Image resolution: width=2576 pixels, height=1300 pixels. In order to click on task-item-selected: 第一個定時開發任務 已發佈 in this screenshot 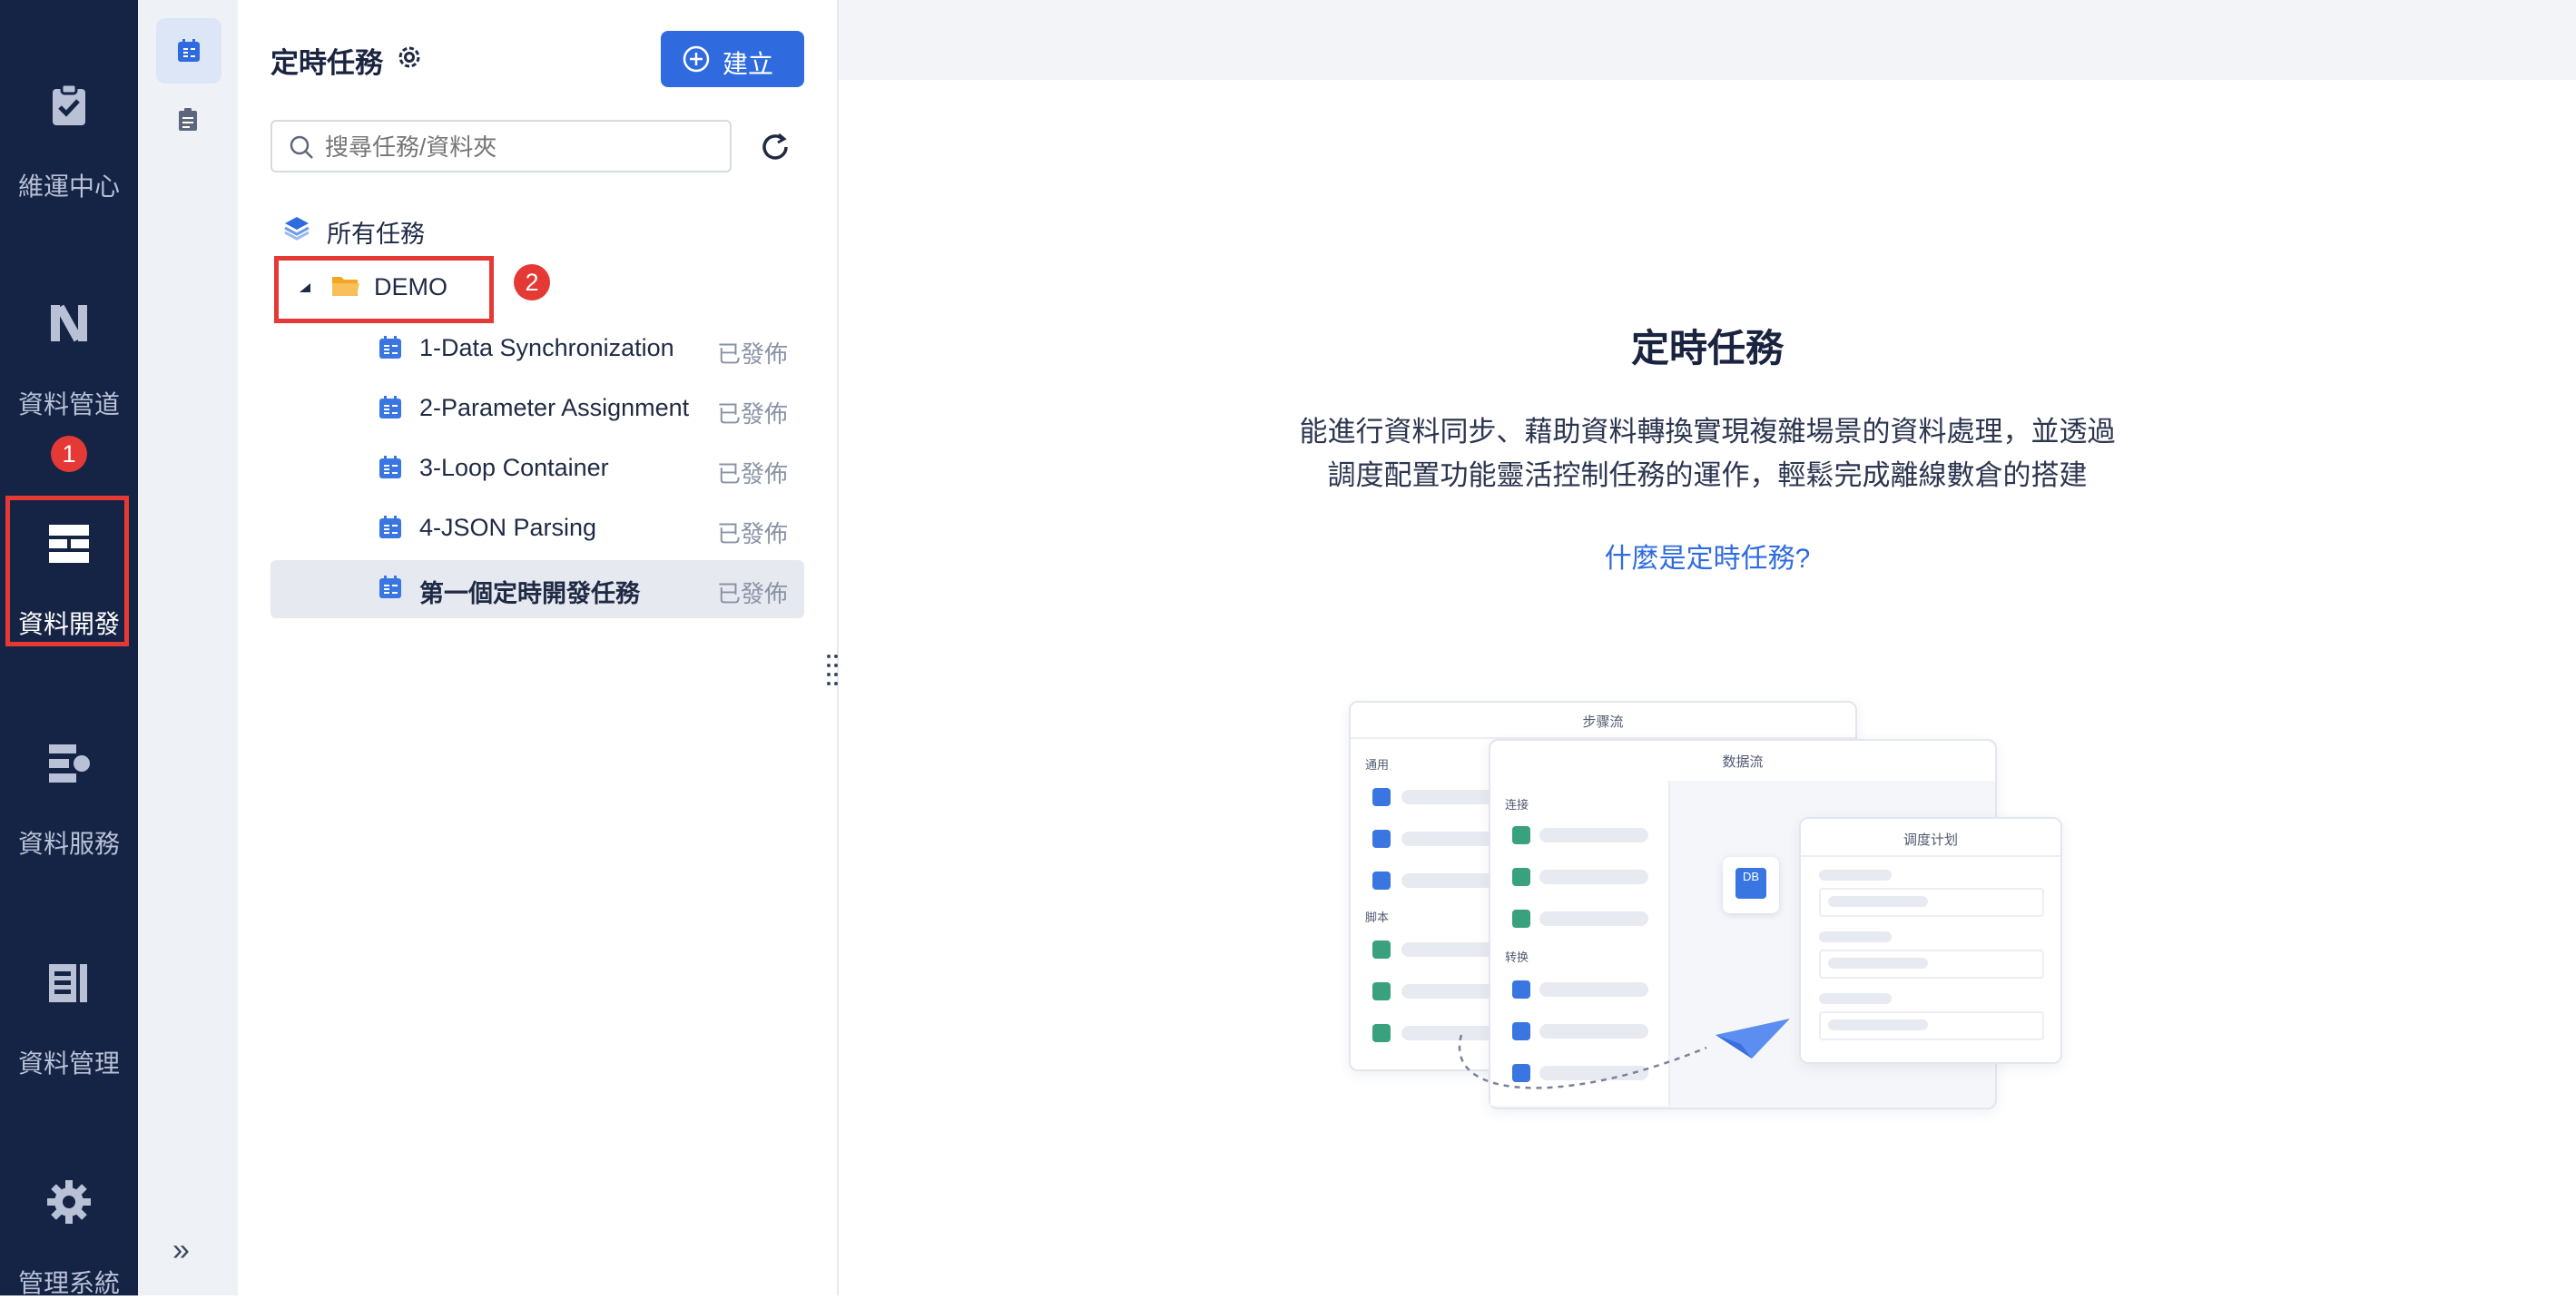, I will do `click(537, 589)`.